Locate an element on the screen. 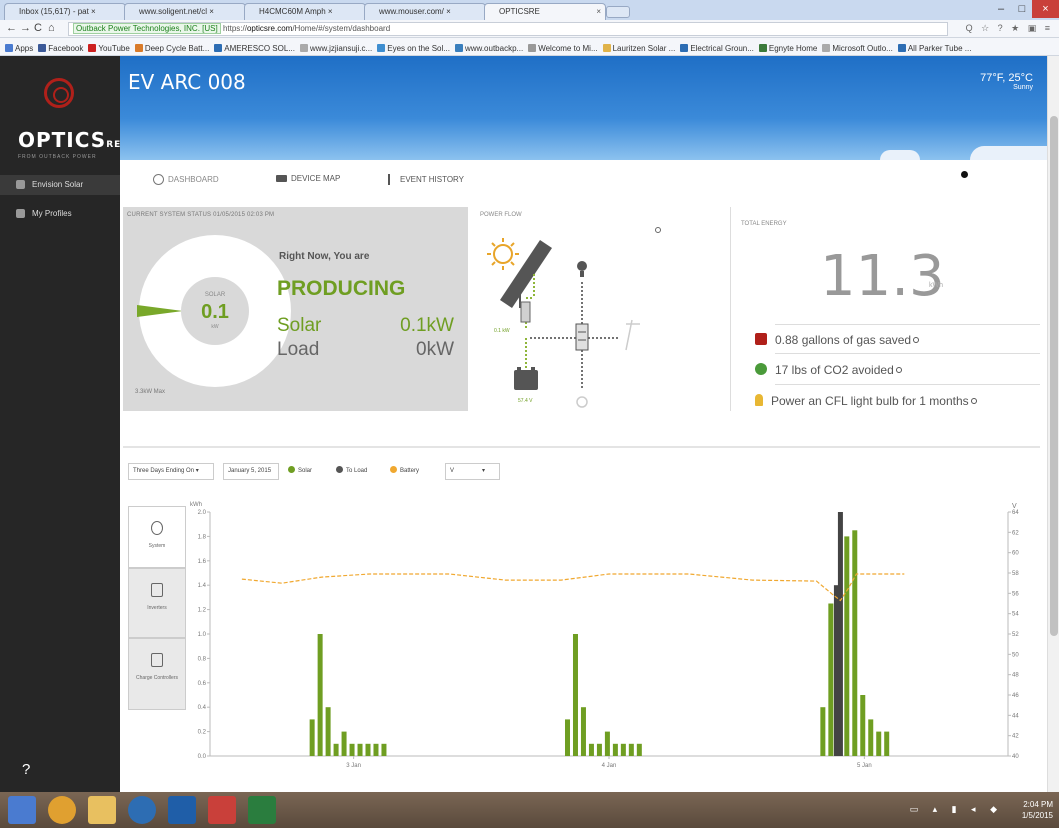 The image size is (1059, 828). gauge-value: 0.1 is located at coordinates (215, 312).